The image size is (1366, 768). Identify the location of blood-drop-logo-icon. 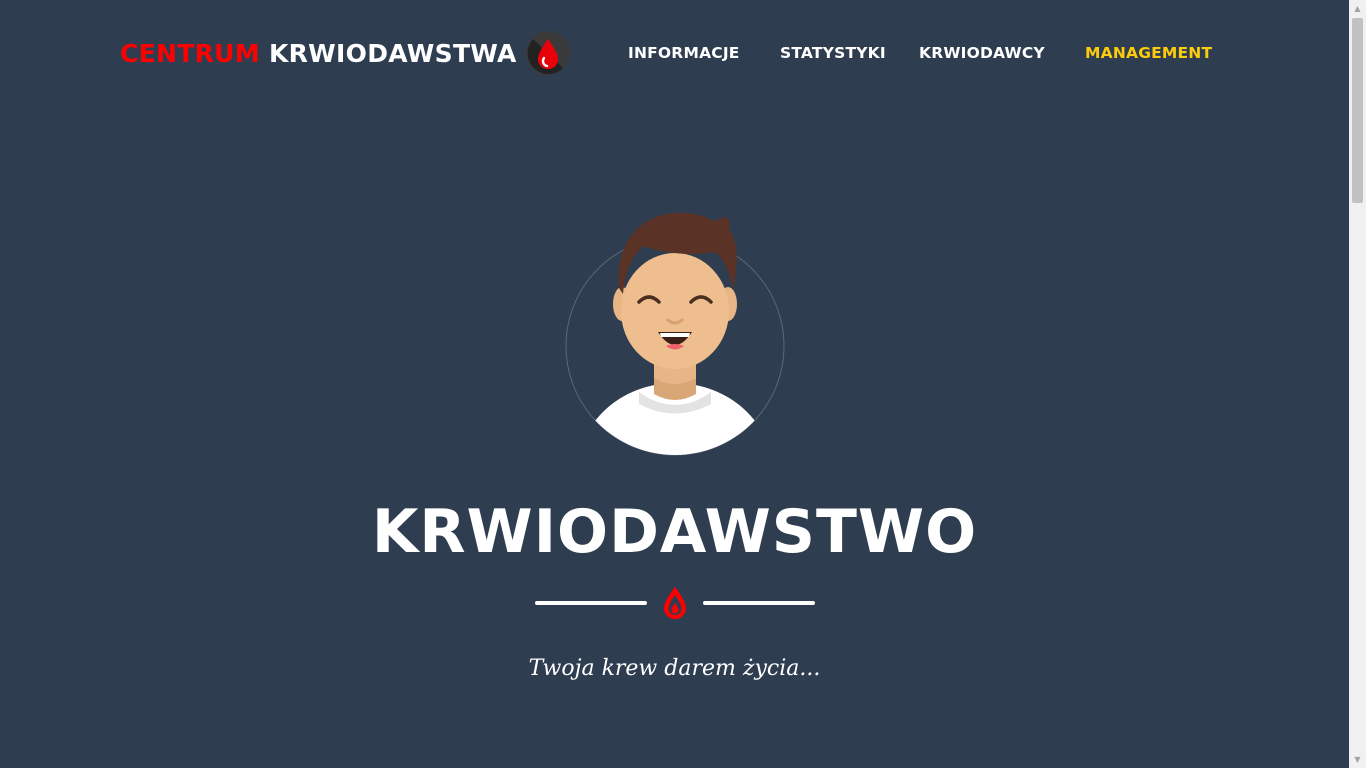
(548, 53).